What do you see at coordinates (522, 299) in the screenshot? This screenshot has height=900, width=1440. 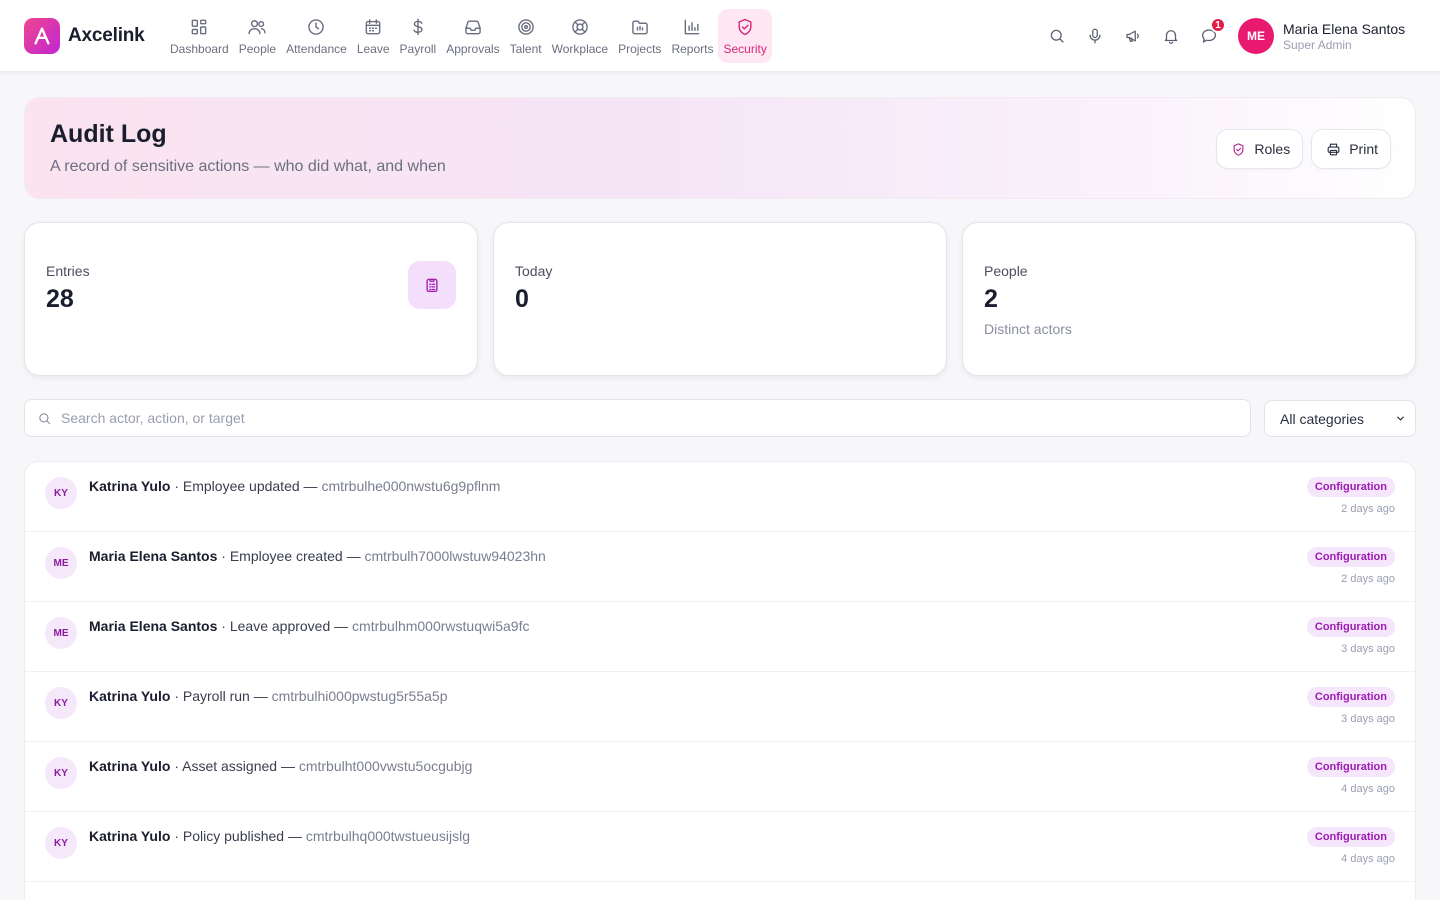 I see `stat-value: 0` at bounding box center [522, 299].